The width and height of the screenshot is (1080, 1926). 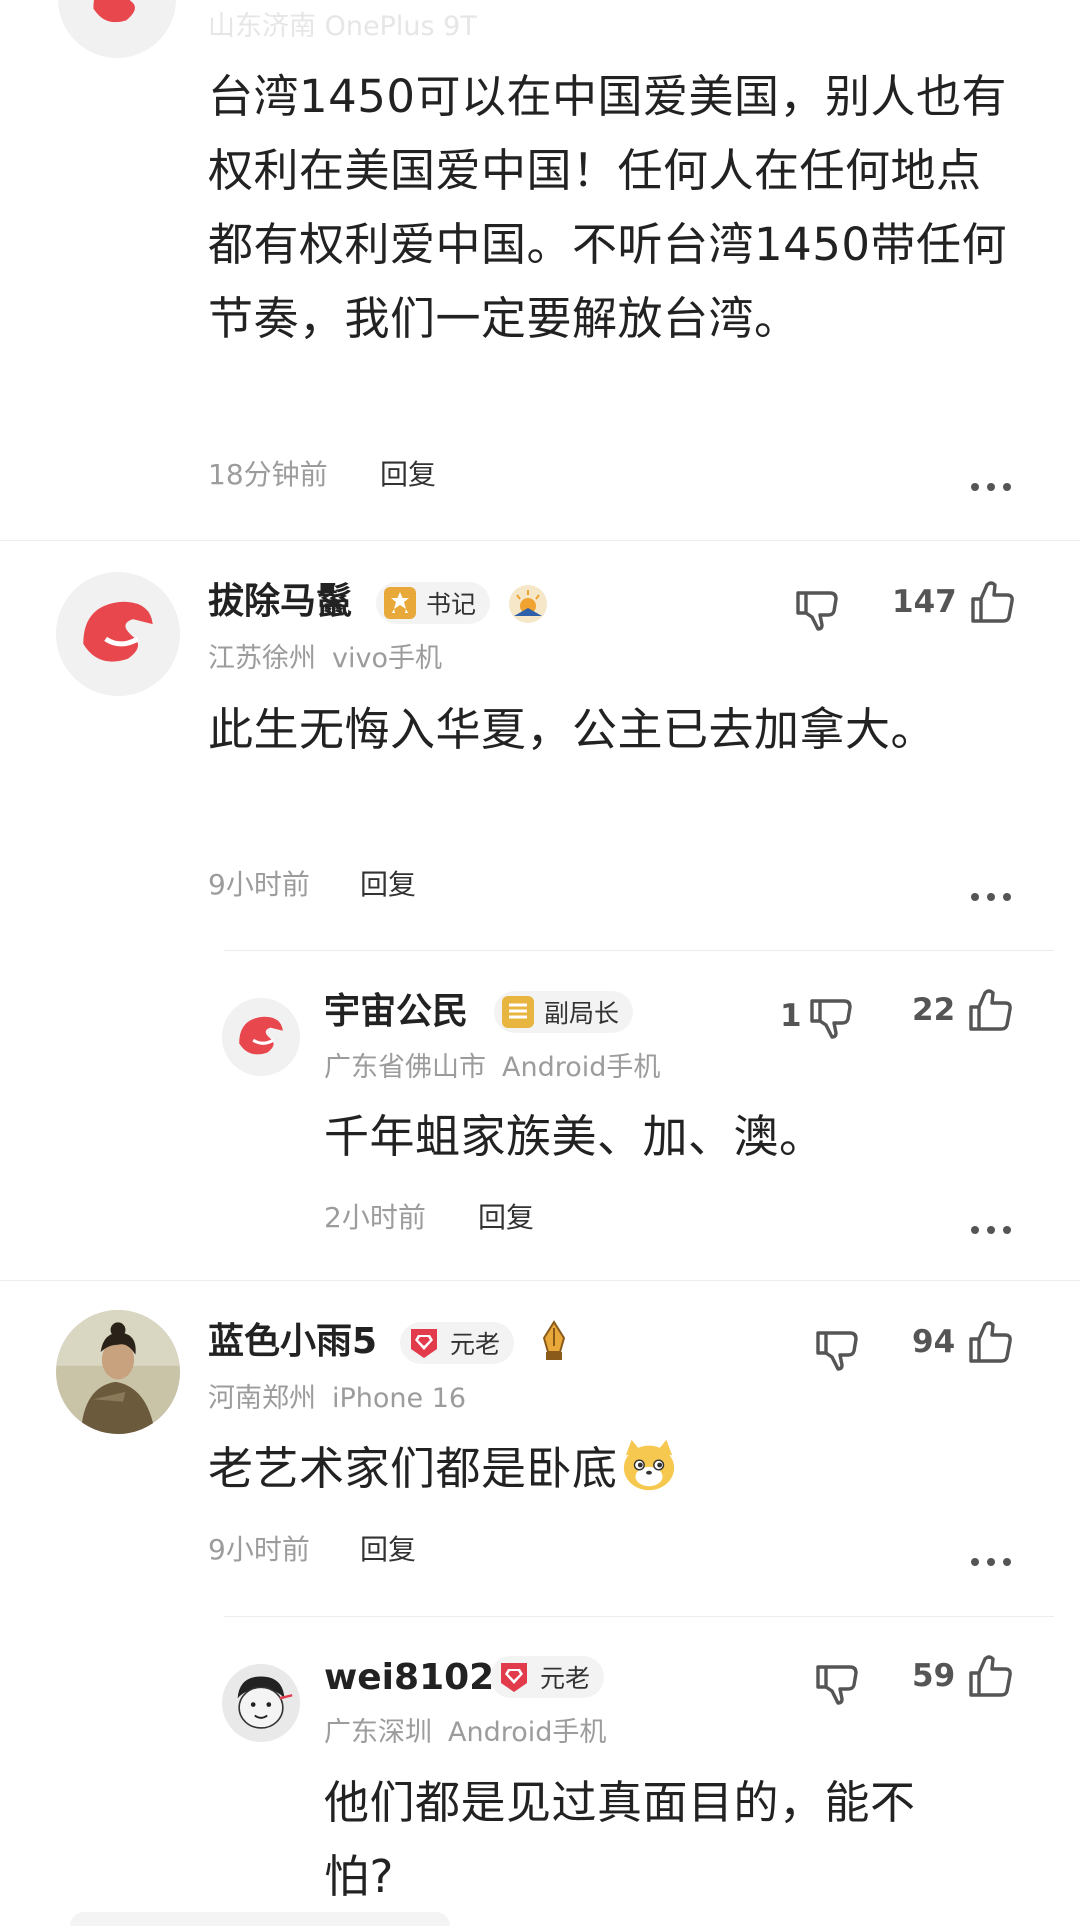 I want to click on like-group: 94, so click(x=963, y=1342).